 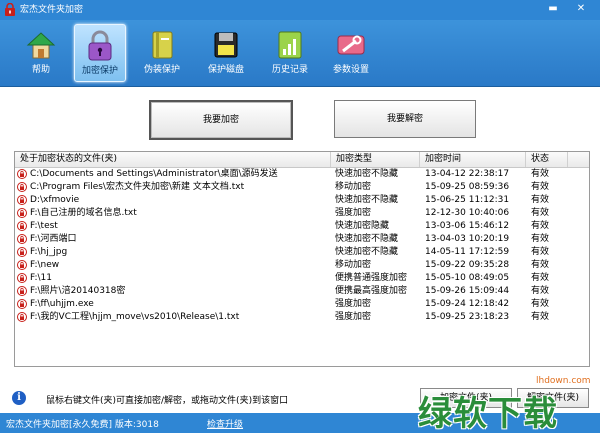 What do you see at coordinates (553, 9) in the screenshot?
I see `minimize-button: ▬` at bounding box center [553, 9].